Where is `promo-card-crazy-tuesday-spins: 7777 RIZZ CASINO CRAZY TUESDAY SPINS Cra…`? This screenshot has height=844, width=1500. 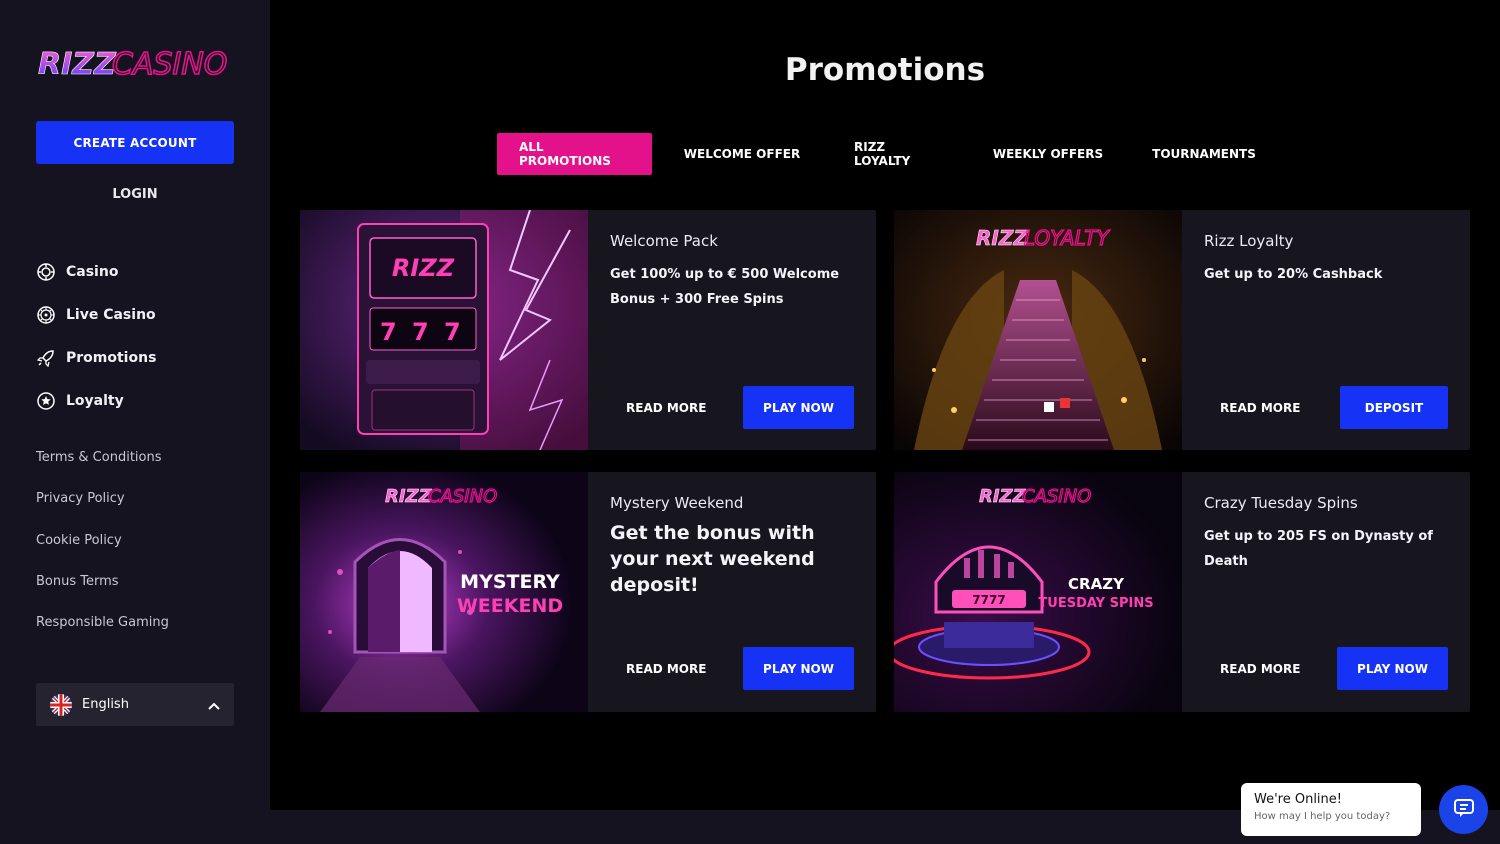 promo-card-crazy-tuesday-spins: 7777 RIZZ CASINO CRAZY TUESDAY SPINS Cra… is located at coordinates (1182, 592).